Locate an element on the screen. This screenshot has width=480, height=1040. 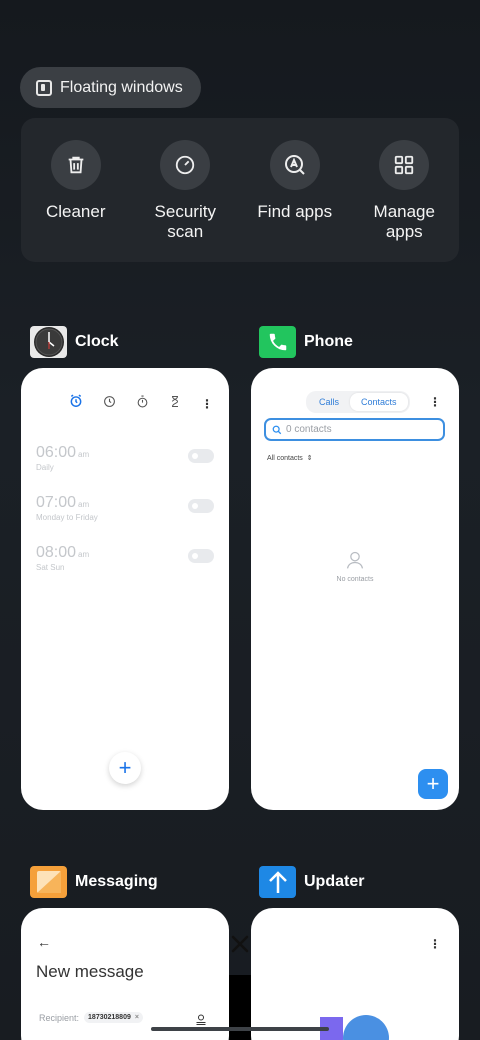
updater-app-header: Updater is located at coordinates (311, 882).